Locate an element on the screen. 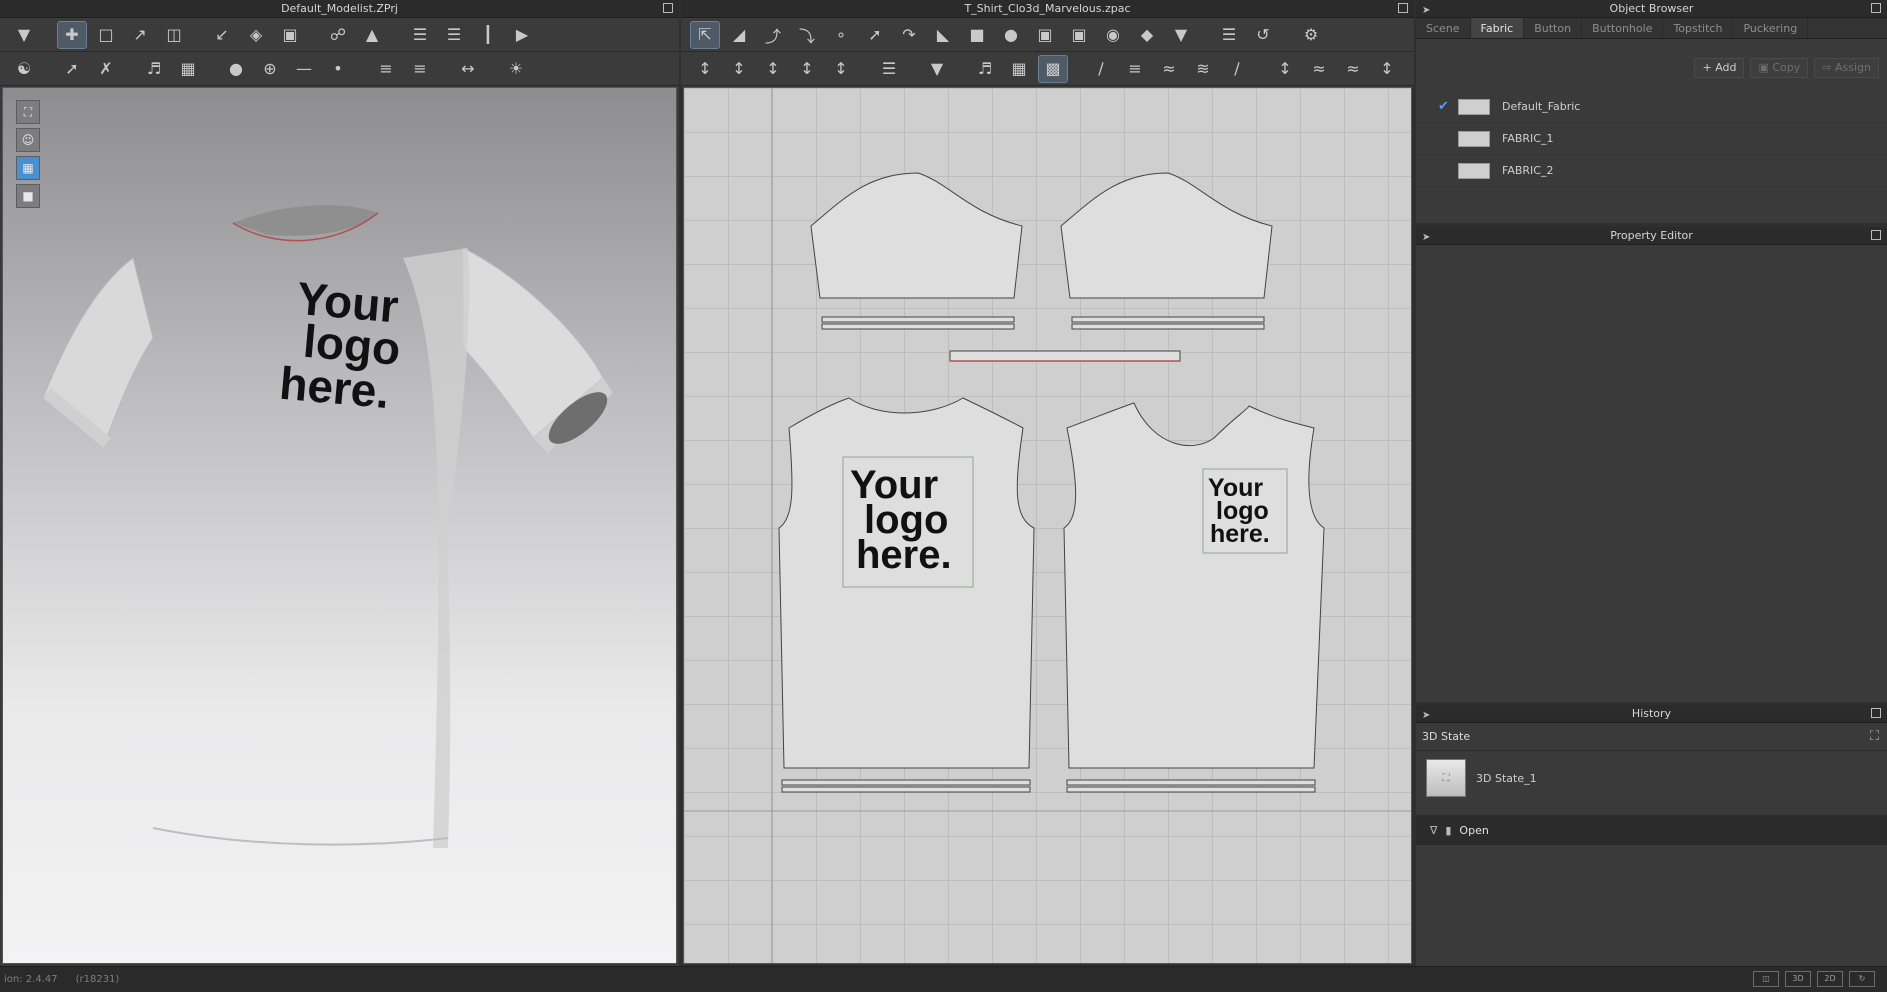 This screenshot has width=1887, height=992. view-3d-button: 3D is located at coordinates (1798, 979).